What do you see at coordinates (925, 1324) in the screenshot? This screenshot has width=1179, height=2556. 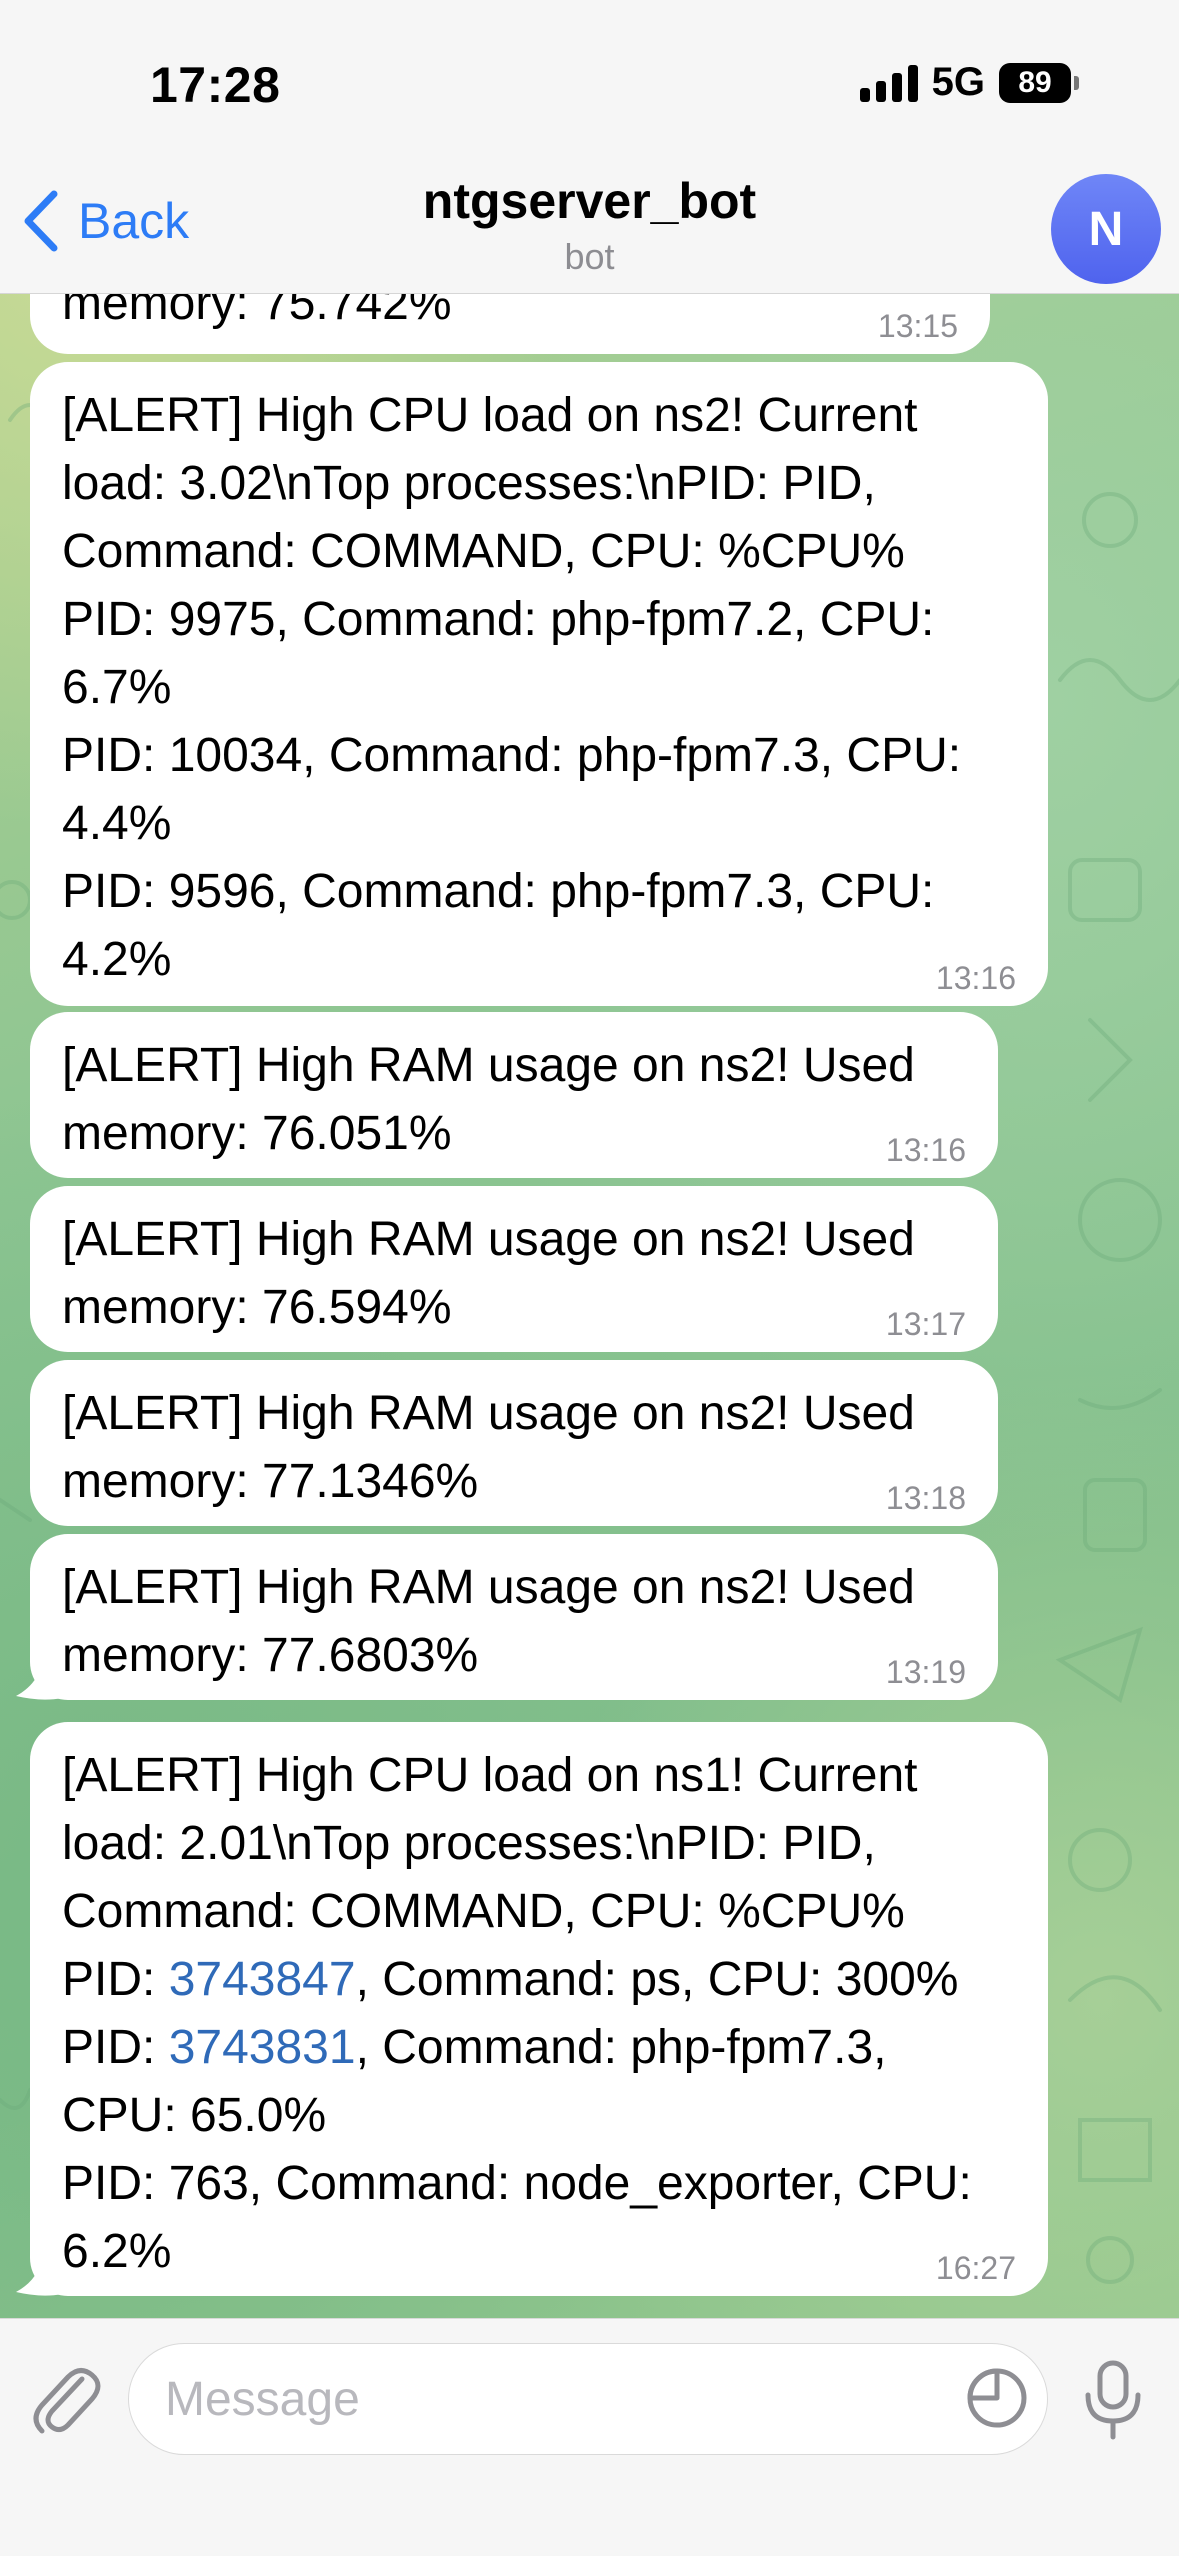 I see `message-time: 13:17` at bounding box center [925, 1324].